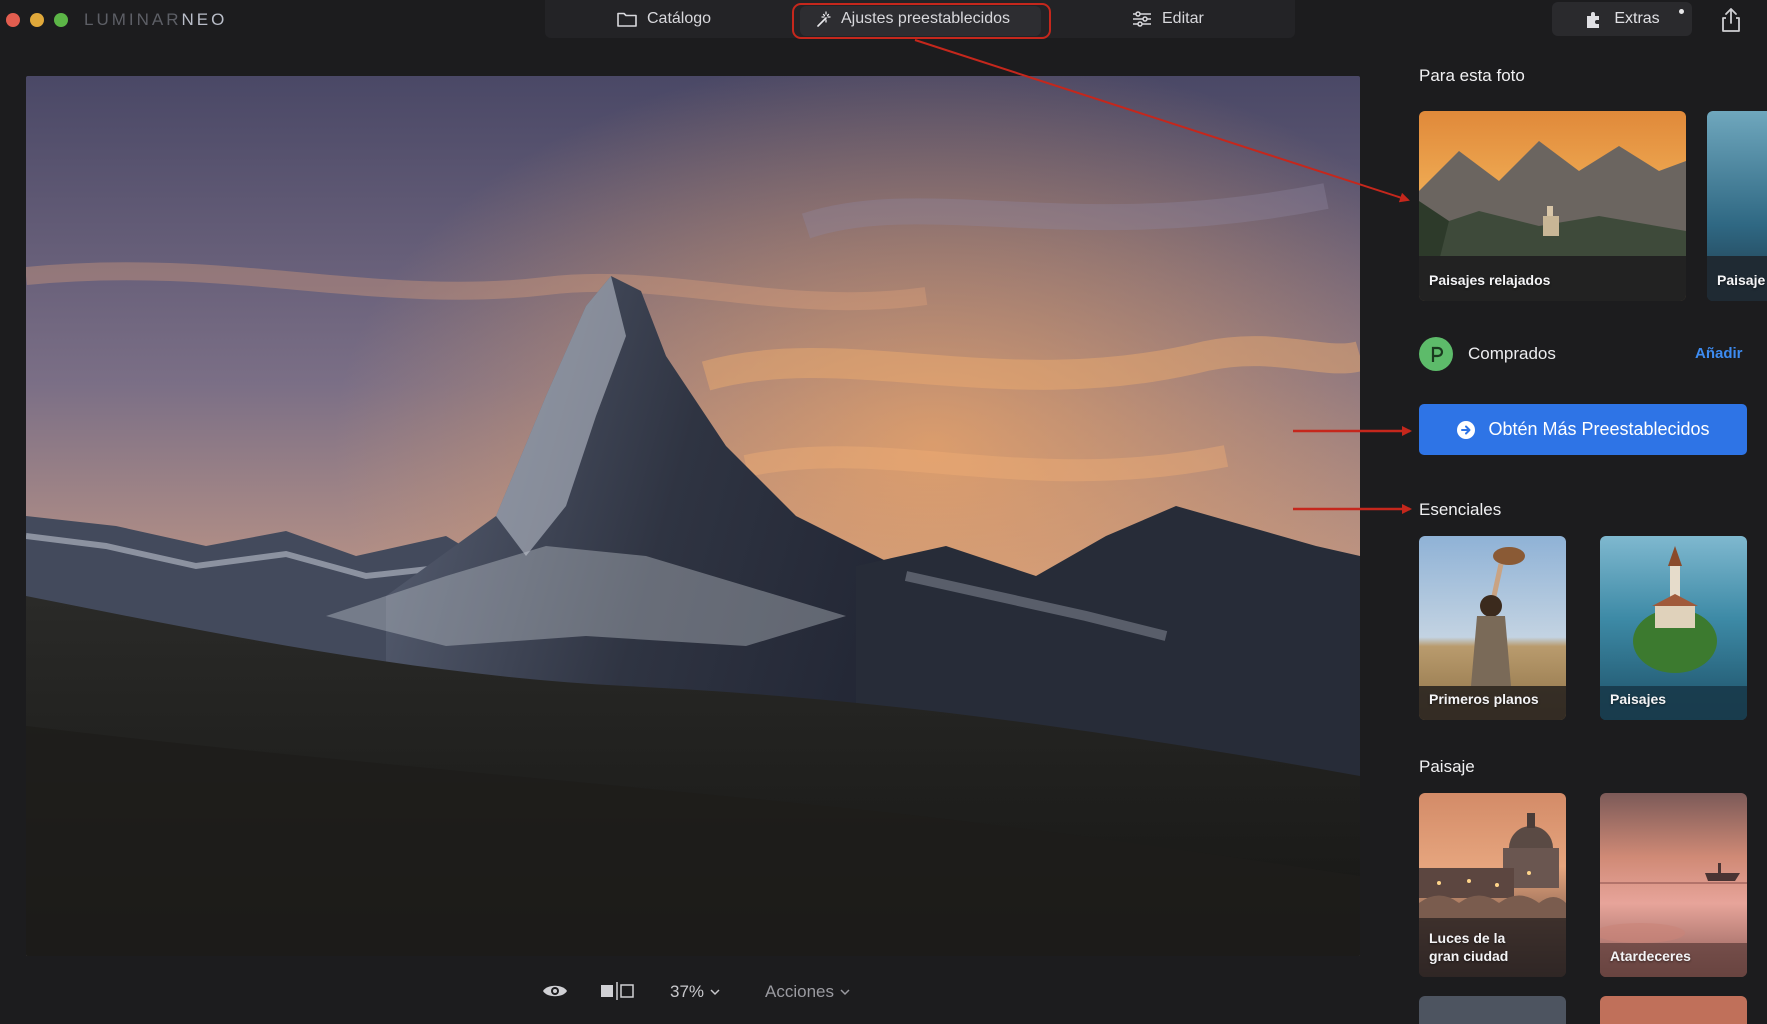 This screenshot has height=1024, width=1767. I want to click on add-link: Añadir, so click(1719, 353).